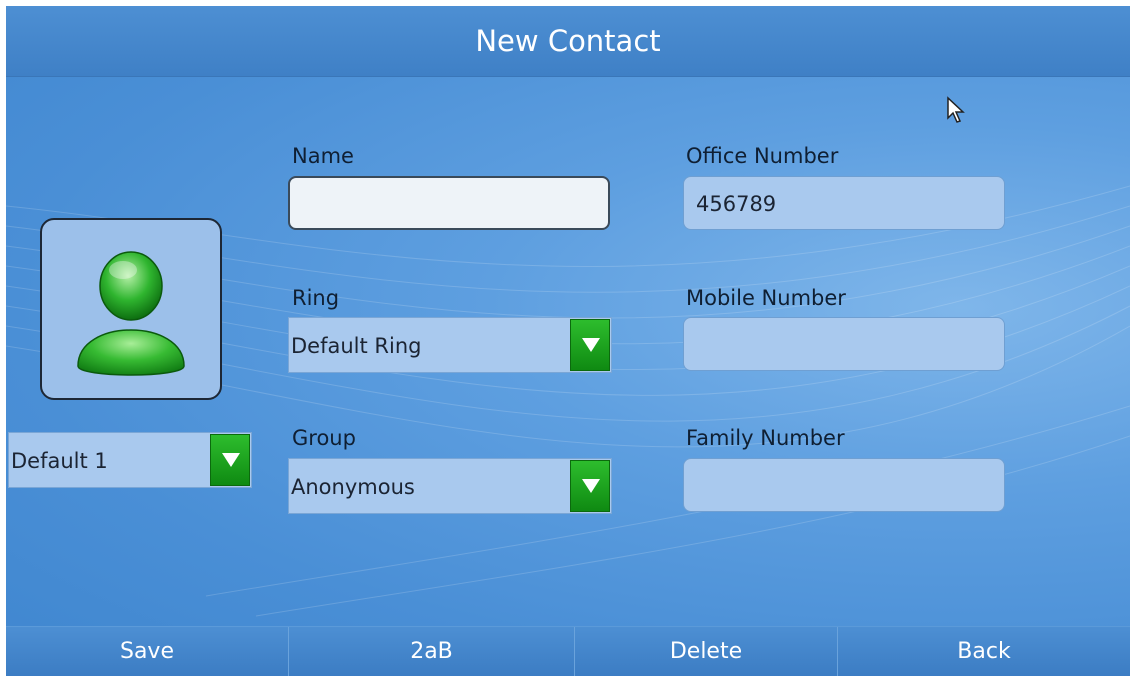 The width and height of the screenshot is (1134, 679). Describe the element at coordinates (316, 298) in the screenshot. I see `ring-label: Ring` at that location.